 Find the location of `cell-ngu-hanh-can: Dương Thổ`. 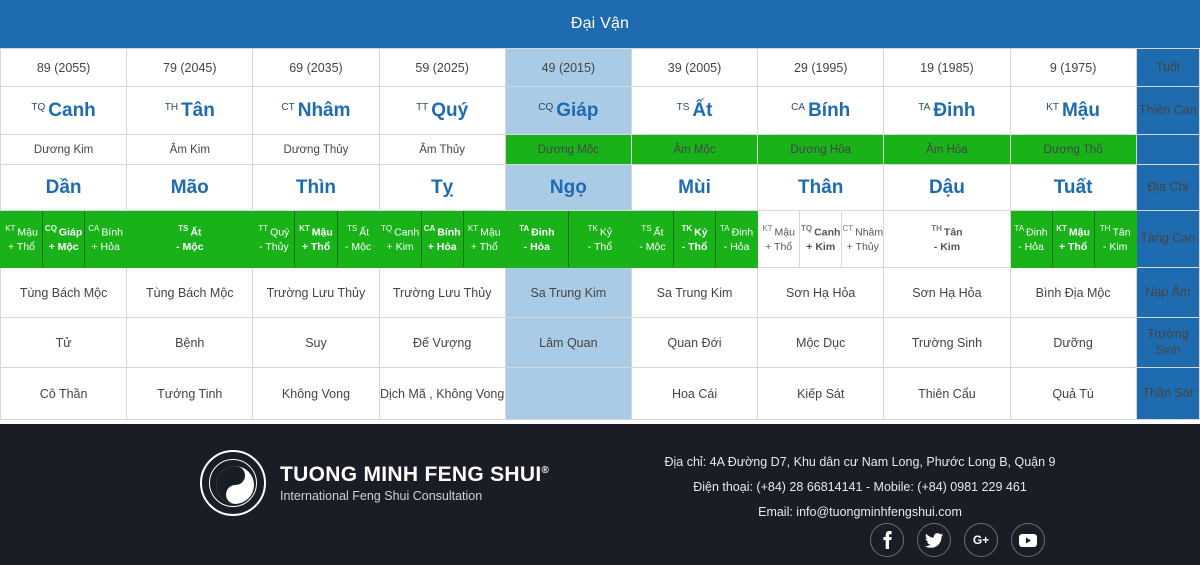

cell-ngu-hanh-can: Dương Thổ is located at coordinates (1073, 149).